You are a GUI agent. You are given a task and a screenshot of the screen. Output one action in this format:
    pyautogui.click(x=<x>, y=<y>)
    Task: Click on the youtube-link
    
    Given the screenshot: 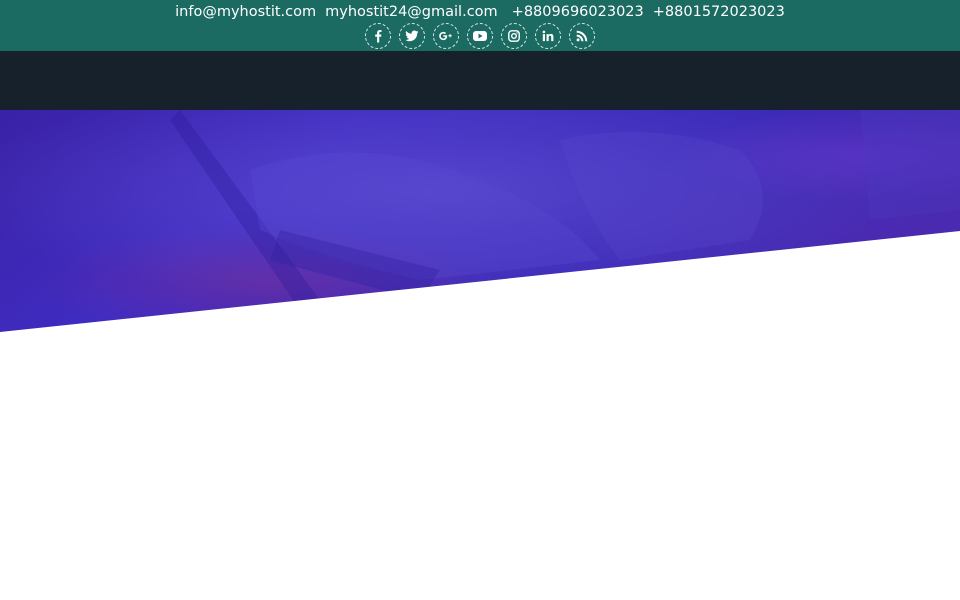 What is the action you would take?
    pyautogui.click(x=480, y=36)
    